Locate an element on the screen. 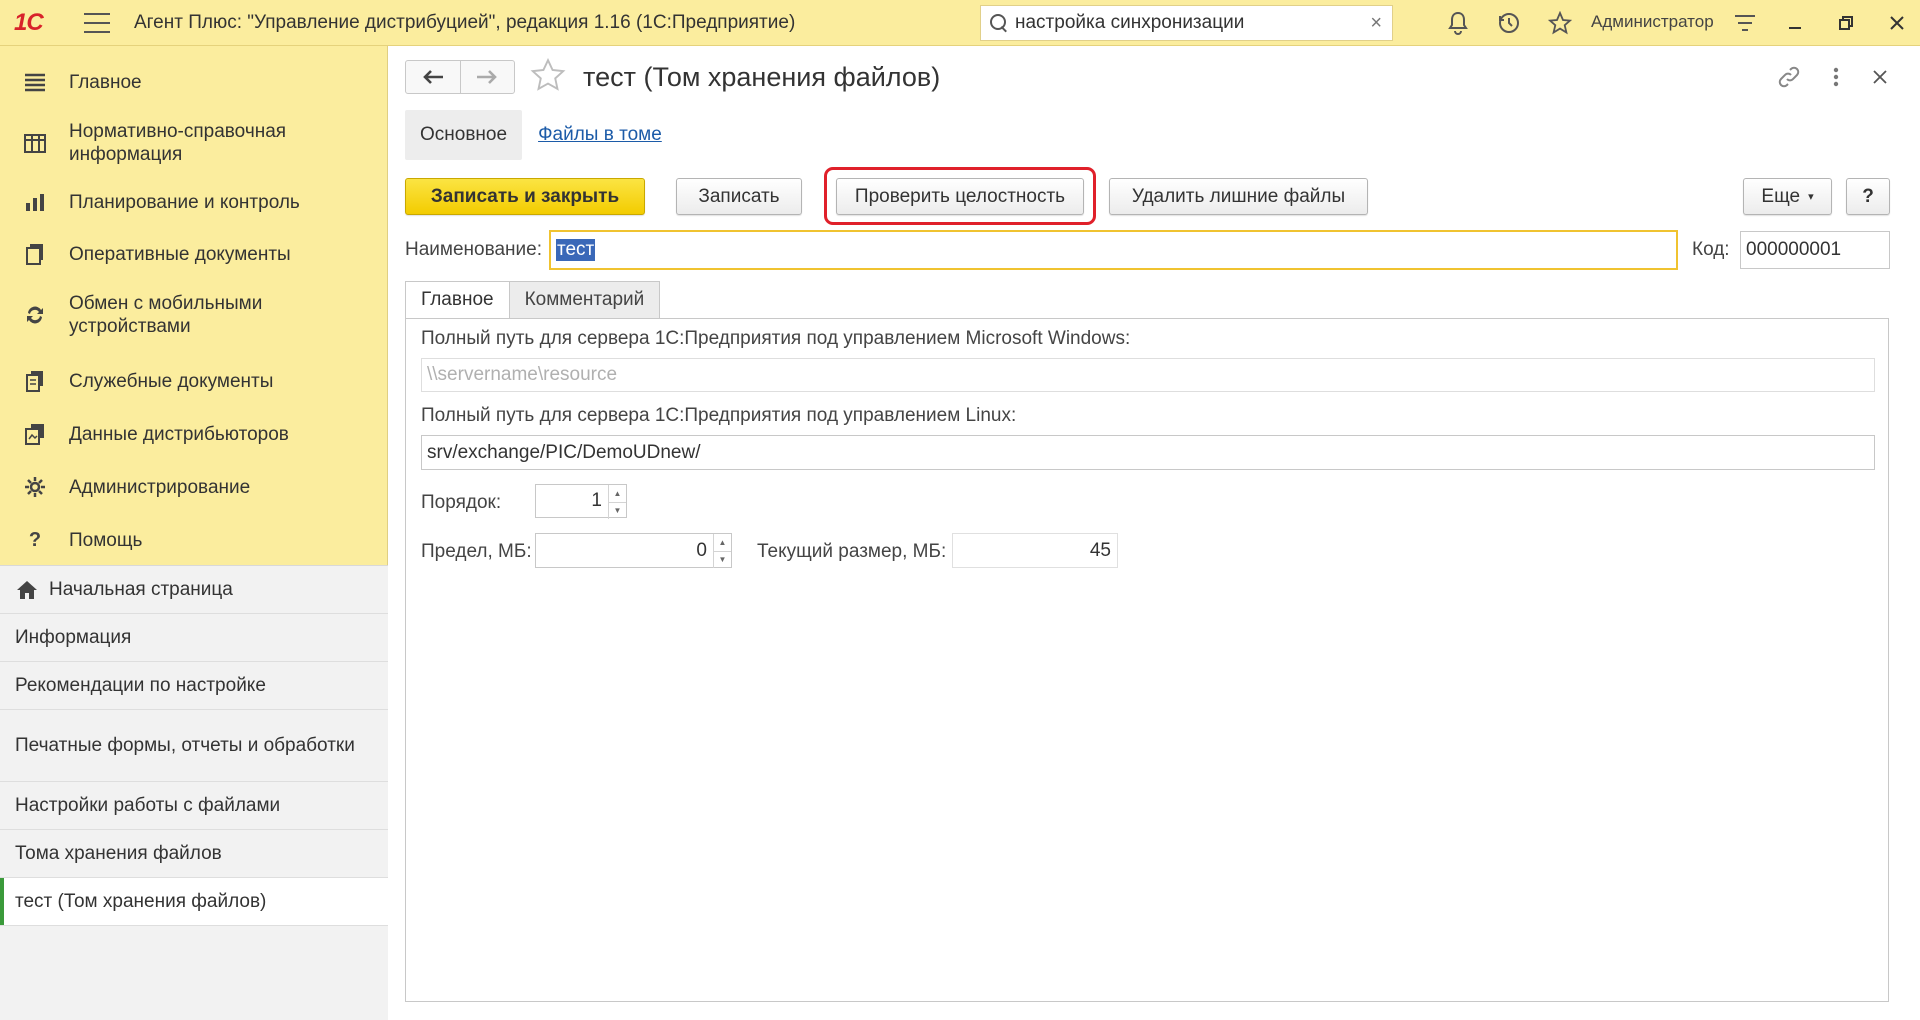  window-setup-recommendations: Рекомендации по настройке is located at coordinates (194, 686).